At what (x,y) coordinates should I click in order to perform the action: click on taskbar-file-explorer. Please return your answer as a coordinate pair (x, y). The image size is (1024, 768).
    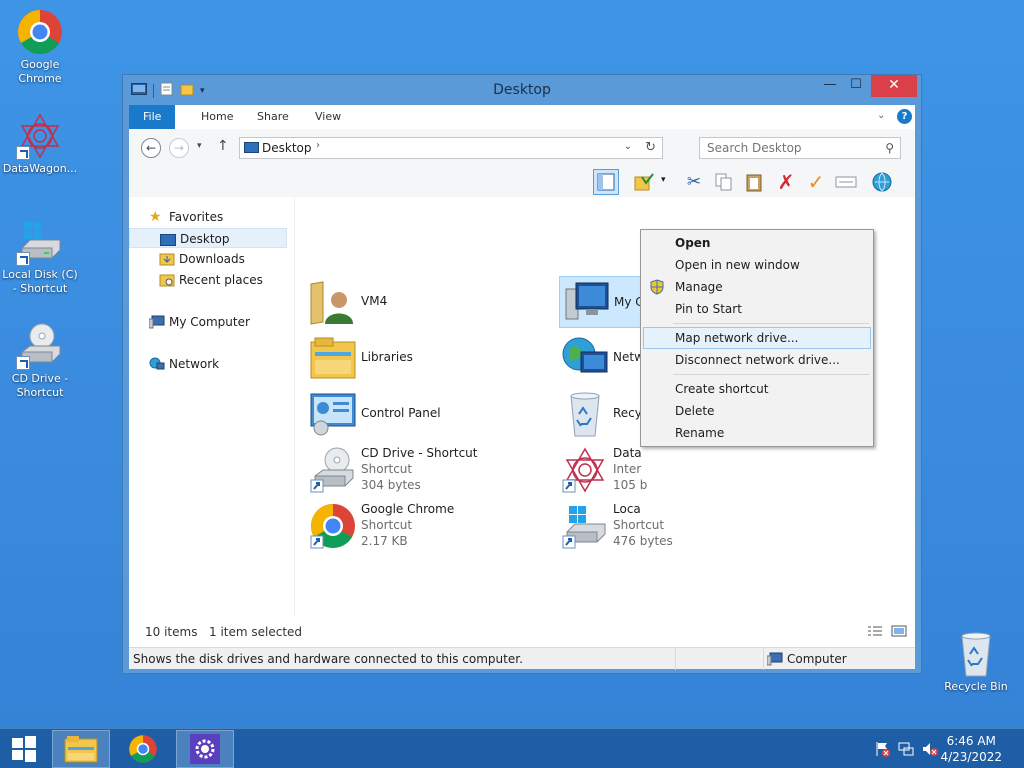
    Looking at the image, I should click on (81, 749).